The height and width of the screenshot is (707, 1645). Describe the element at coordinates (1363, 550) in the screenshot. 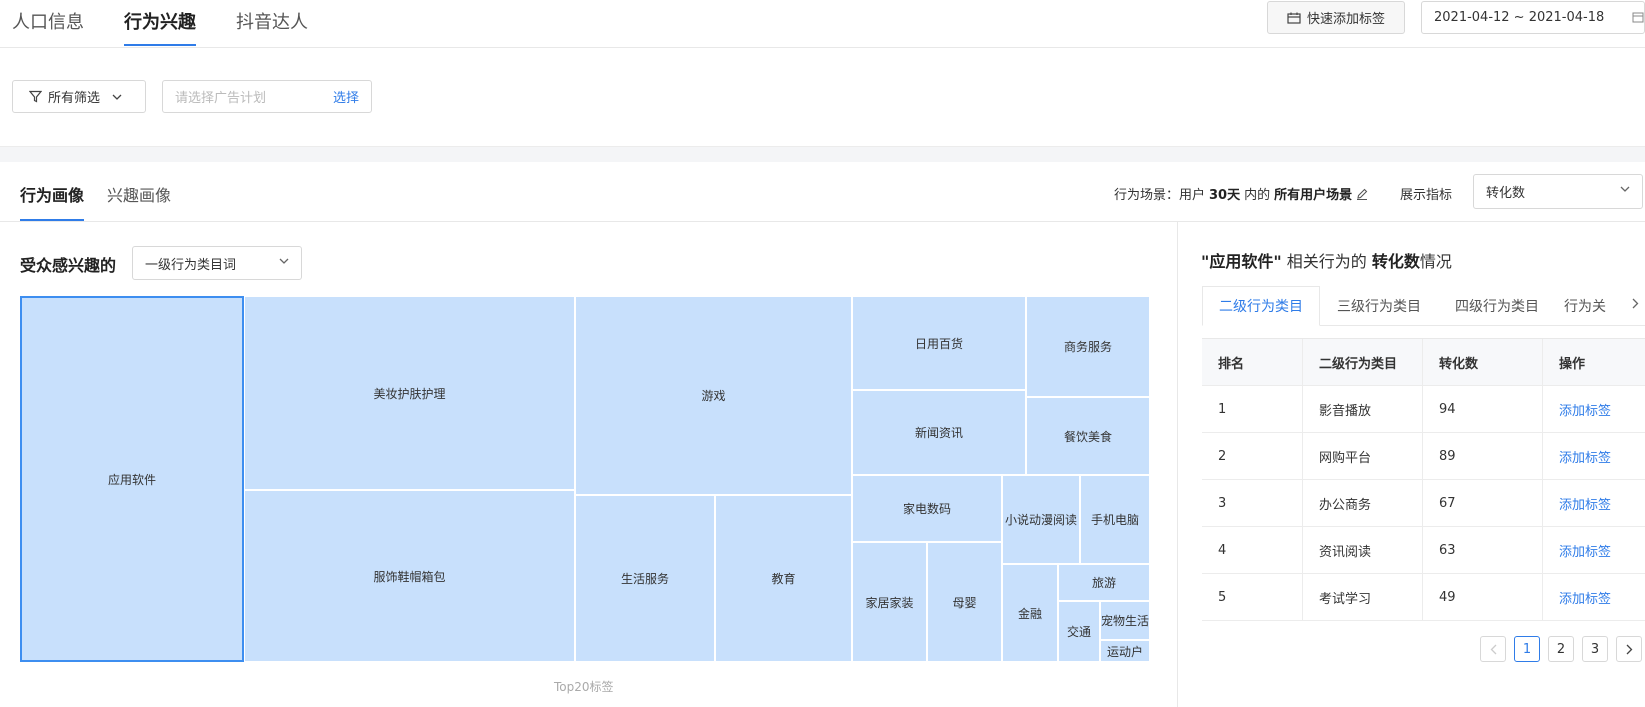

I see `row-category: 资讯阅读` at that location.